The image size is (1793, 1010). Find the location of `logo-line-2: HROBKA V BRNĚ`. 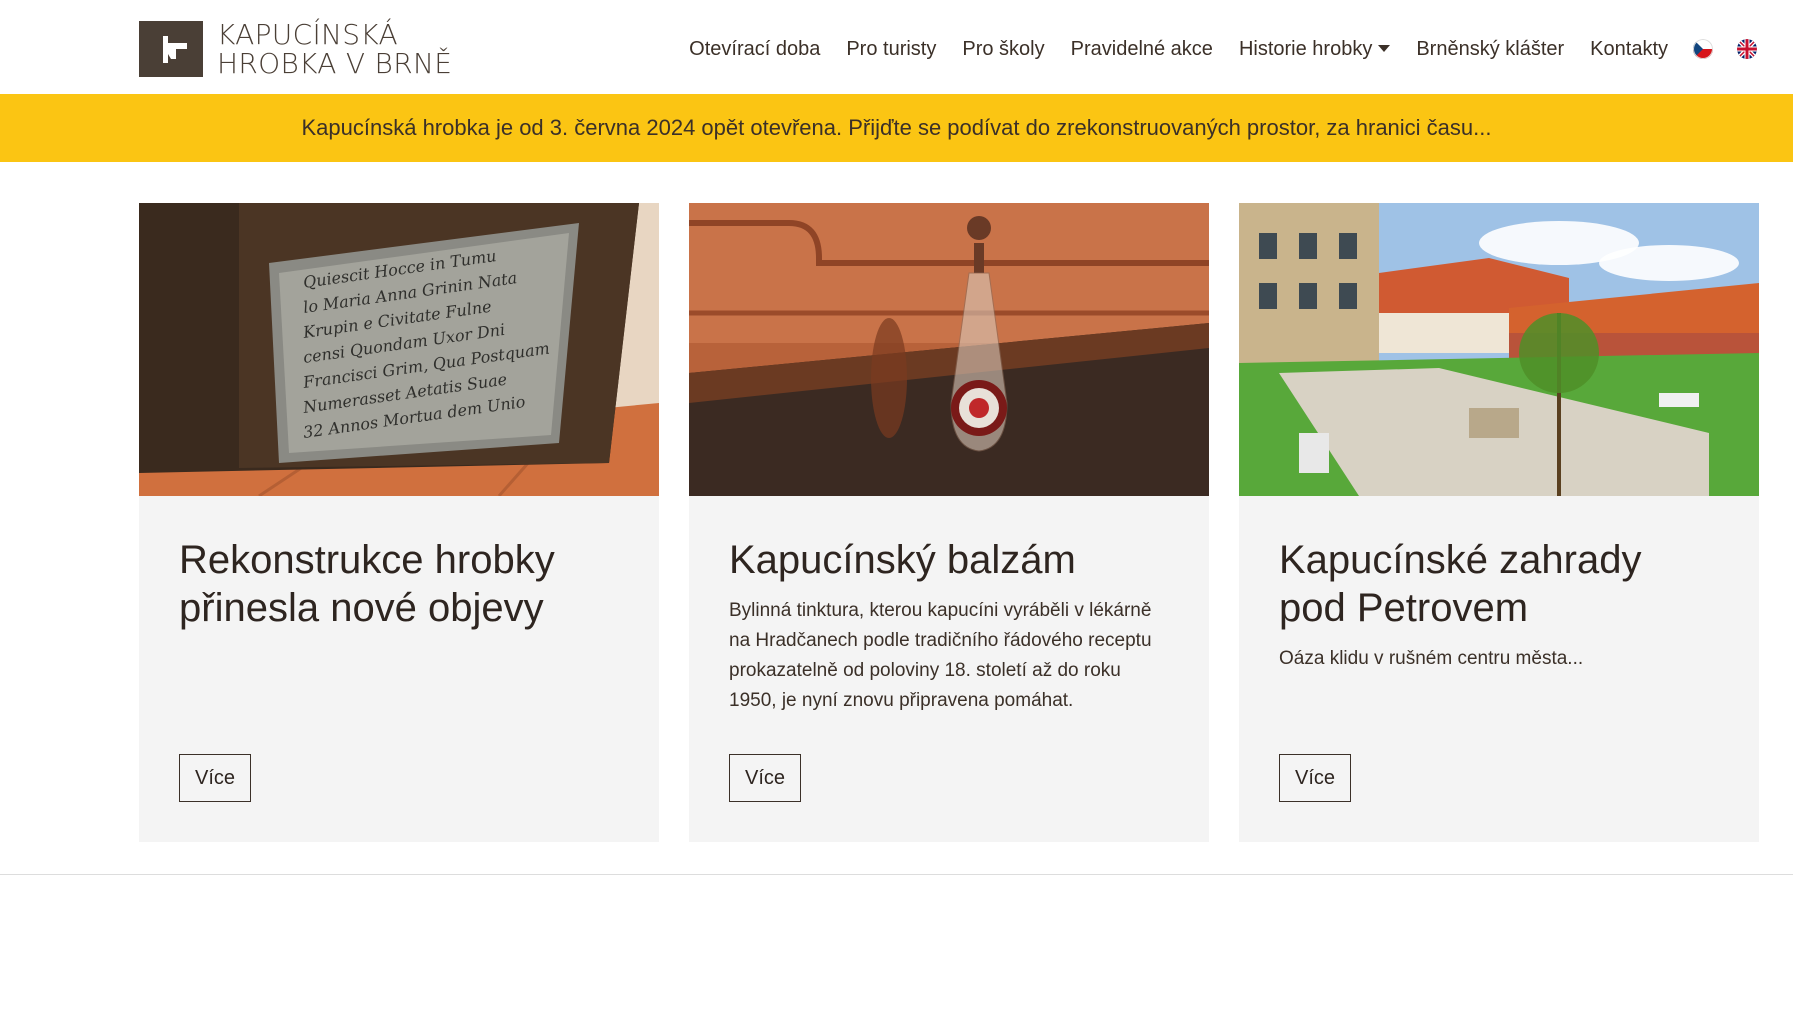

logo-line-2: HROBKA V BRNĚ is located at coordinates (335, 63).